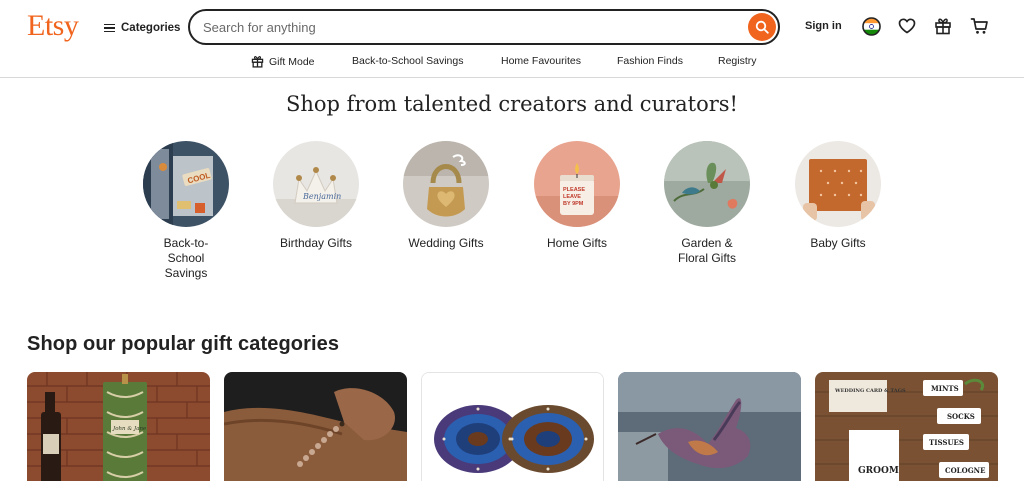 This screenshot has height=481, width=1024. Describe the element at coordinates (577, 184) in the screenshot. I see `category-image: PLEASE LEAVE BY 9PM` at that location.